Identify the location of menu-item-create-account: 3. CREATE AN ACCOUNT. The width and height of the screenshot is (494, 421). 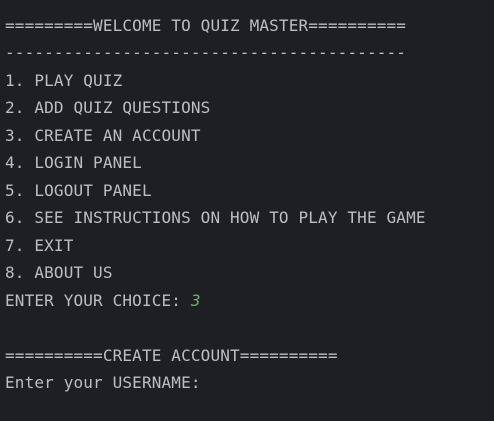
(103, 135).